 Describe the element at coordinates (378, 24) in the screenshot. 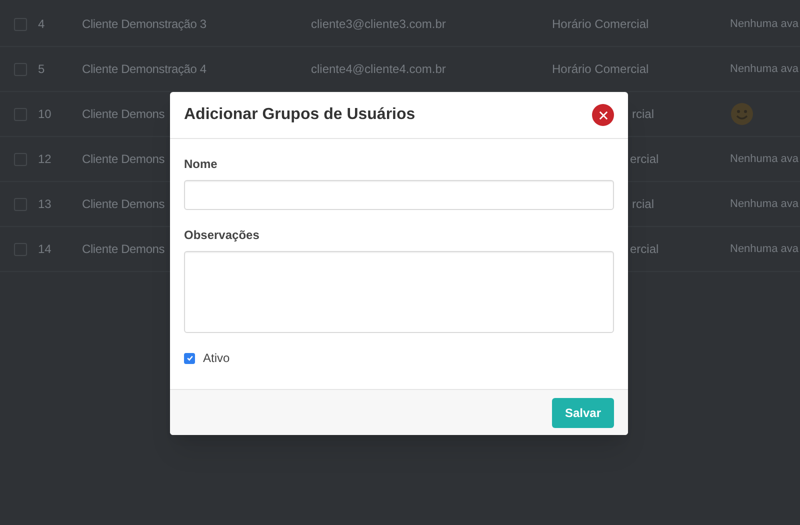

I see `table-cell-text: cliente3@cliente3.com.br` at that location.